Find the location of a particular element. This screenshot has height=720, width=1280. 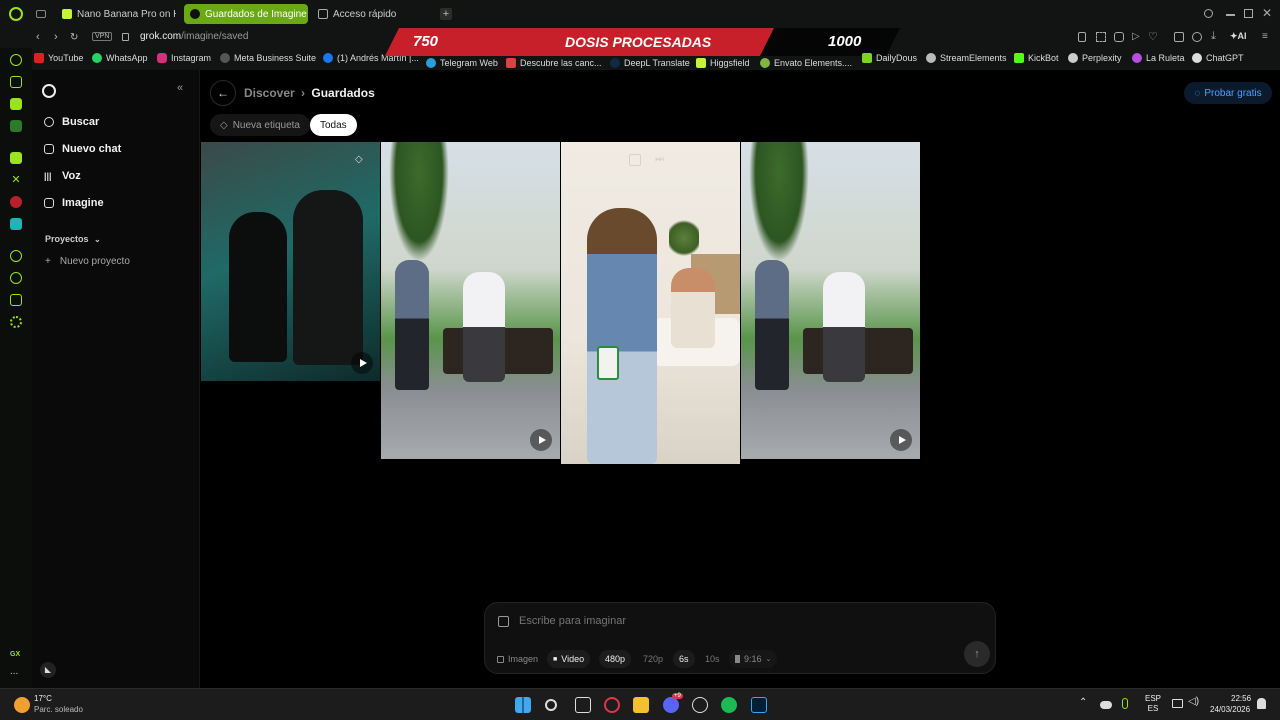

gx-corner-icon is located at coordinates (16, 104).